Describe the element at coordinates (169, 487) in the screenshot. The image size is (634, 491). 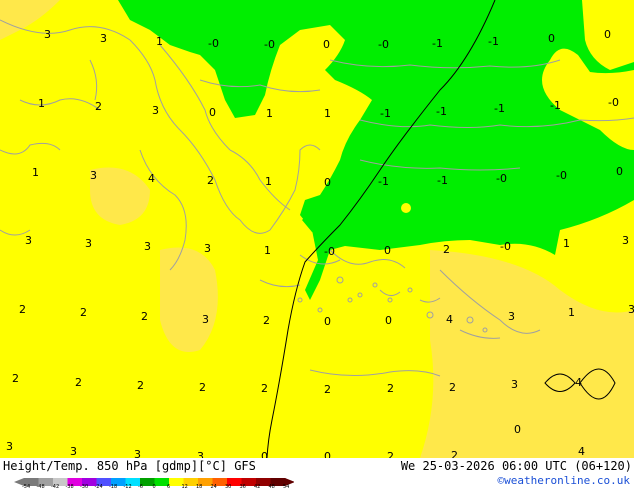
I see `colorbar-tick-label: 6` at that location.